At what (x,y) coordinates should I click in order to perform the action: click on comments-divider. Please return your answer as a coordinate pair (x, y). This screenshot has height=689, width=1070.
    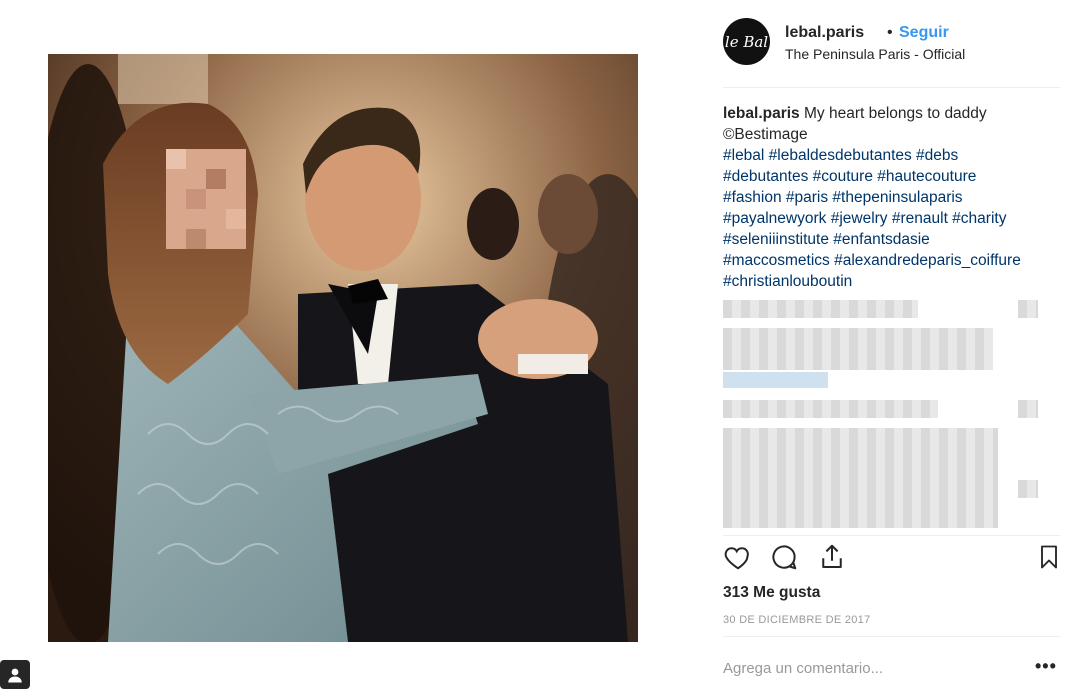
    Looking at the image, I should click on (891, 535).